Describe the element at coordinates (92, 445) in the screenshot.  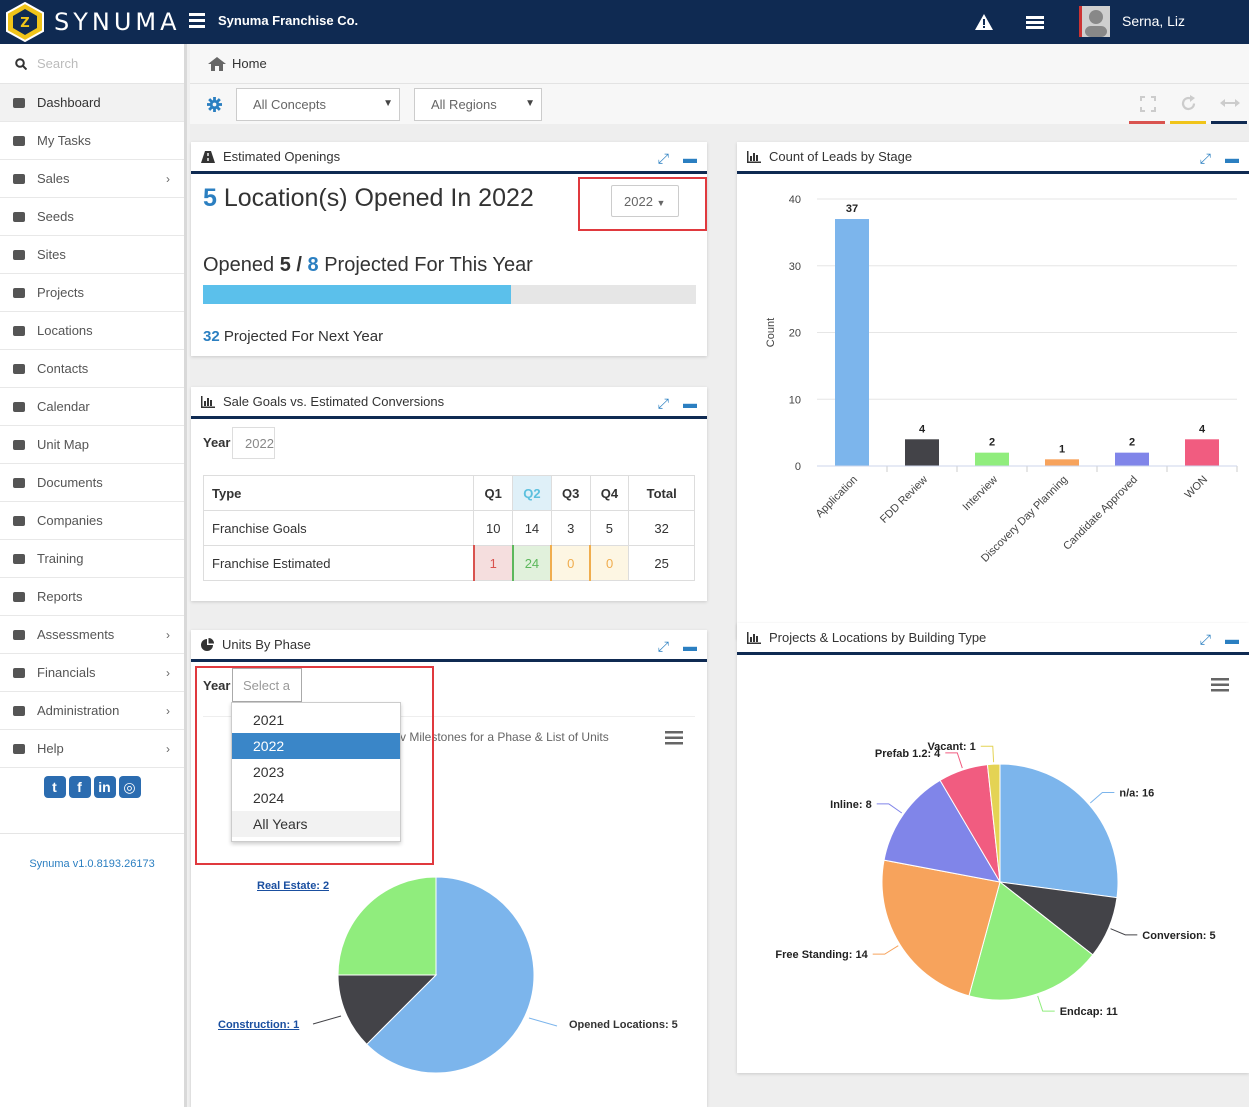
I see `sidebar-item-unit-map: Unit Map` at that location.